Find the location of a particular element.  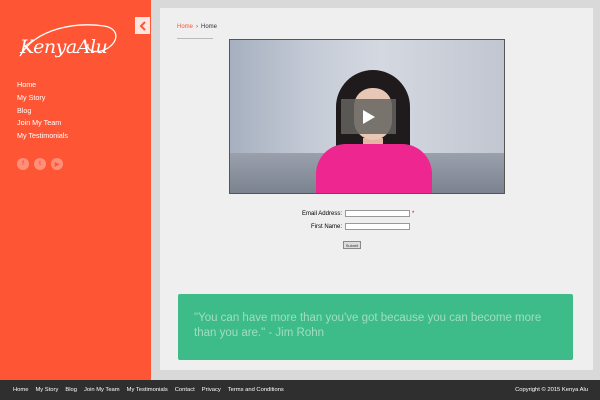

email-row: Email Address: * is located at coordinates (348, 213).